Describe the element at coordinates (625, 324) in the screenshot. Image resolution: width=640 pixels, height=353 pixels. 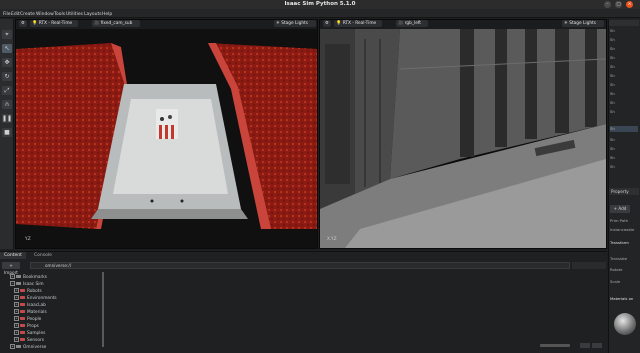
I see `material-preview-sphere` at that location.